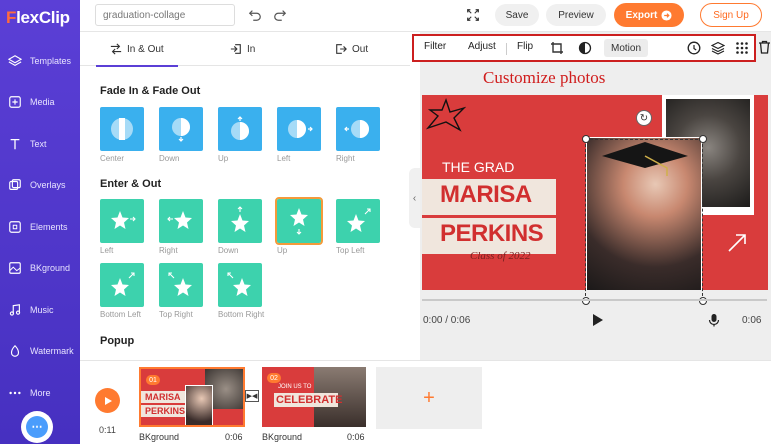  I want to click on sidebar-item-media: Media, so click(40, 102).